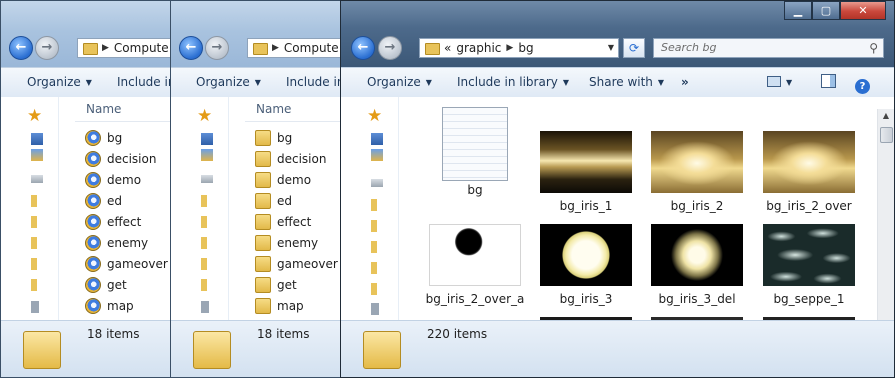 The width and height of the screenshot is (895, 378). What do you see at coordinates (290, 159) in the screenshot?
I see `folder-item: decision` at bounding box center [290, 159].